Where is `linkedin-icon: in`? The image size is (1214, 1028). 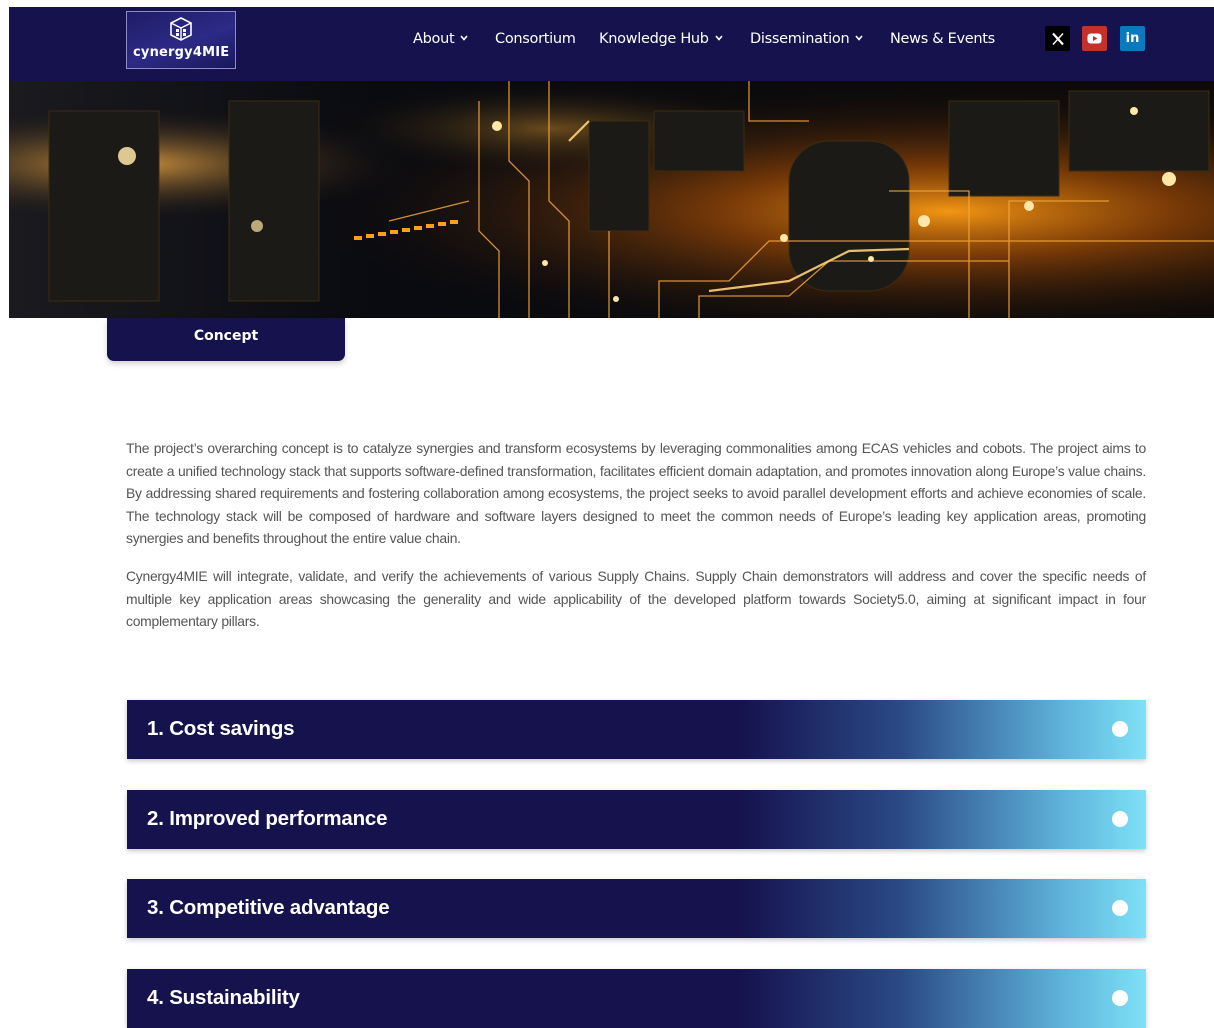 linkedin-icon: in is located at coordinates (1132, 38).